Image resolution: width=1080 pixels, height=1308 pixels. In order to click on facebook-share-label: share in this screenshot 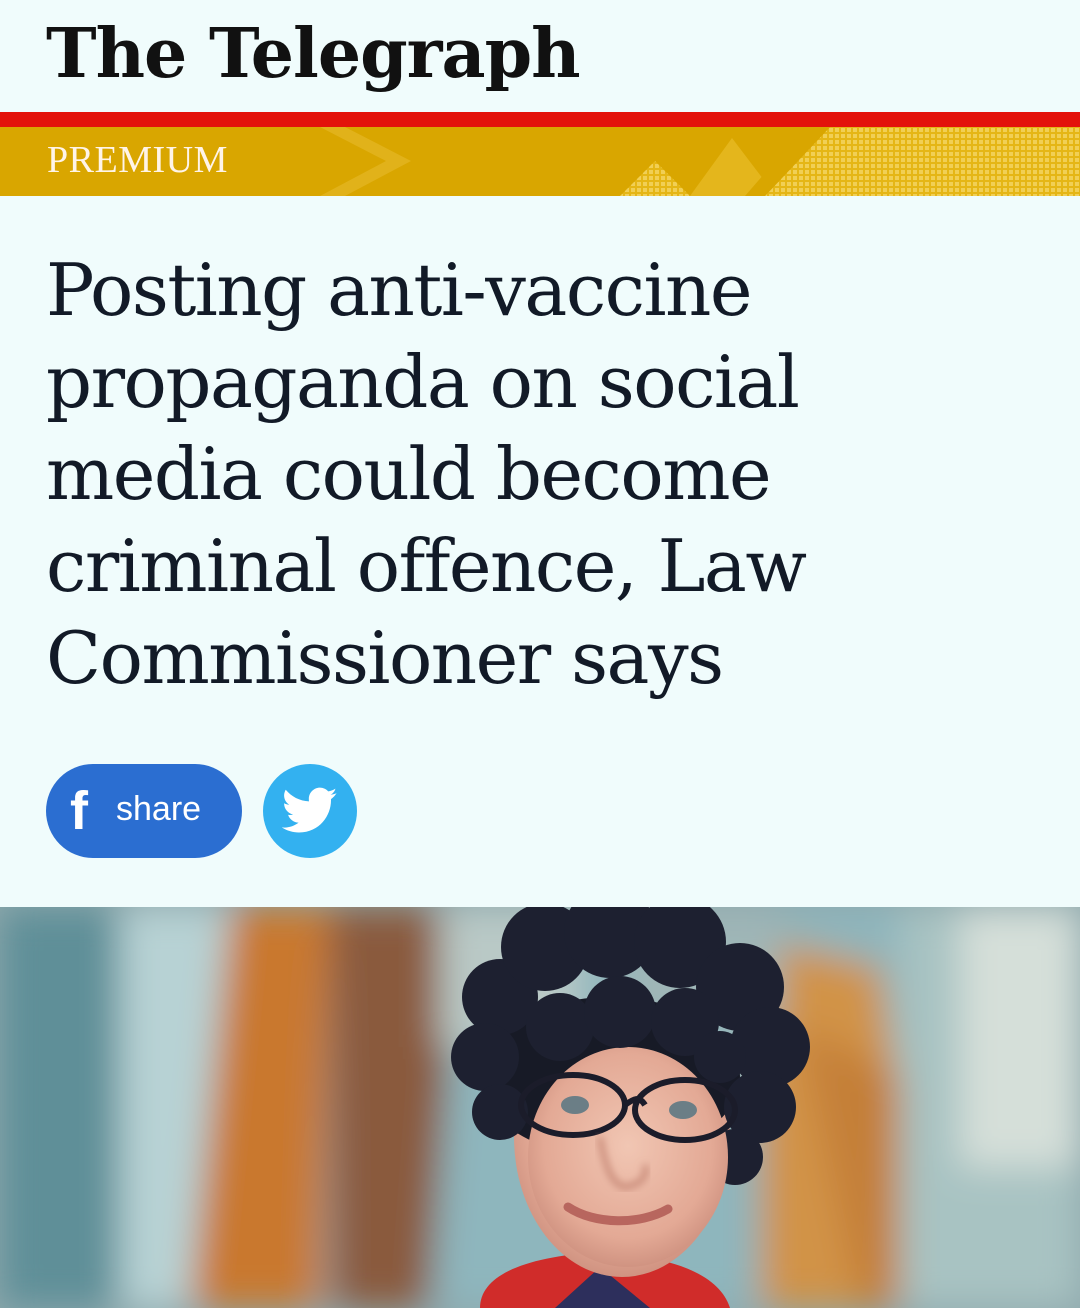, I will do `click(159, 809)`.